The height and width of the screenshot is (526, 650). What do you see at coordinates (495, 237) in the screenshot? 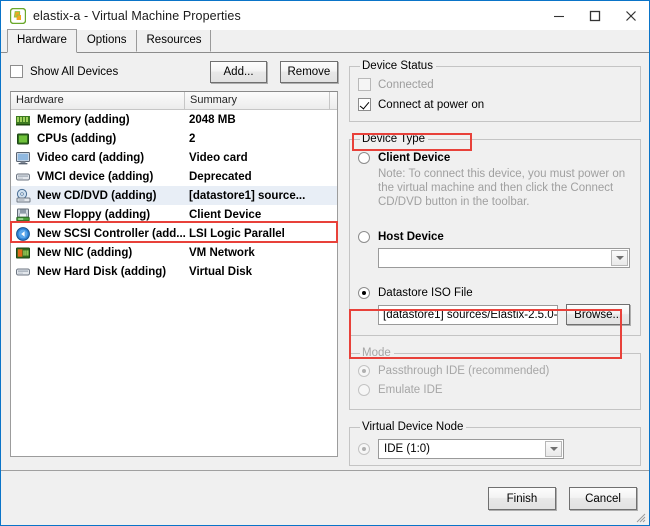
I see `host-device-radio: Host Device` at bounding box center [495, 237].